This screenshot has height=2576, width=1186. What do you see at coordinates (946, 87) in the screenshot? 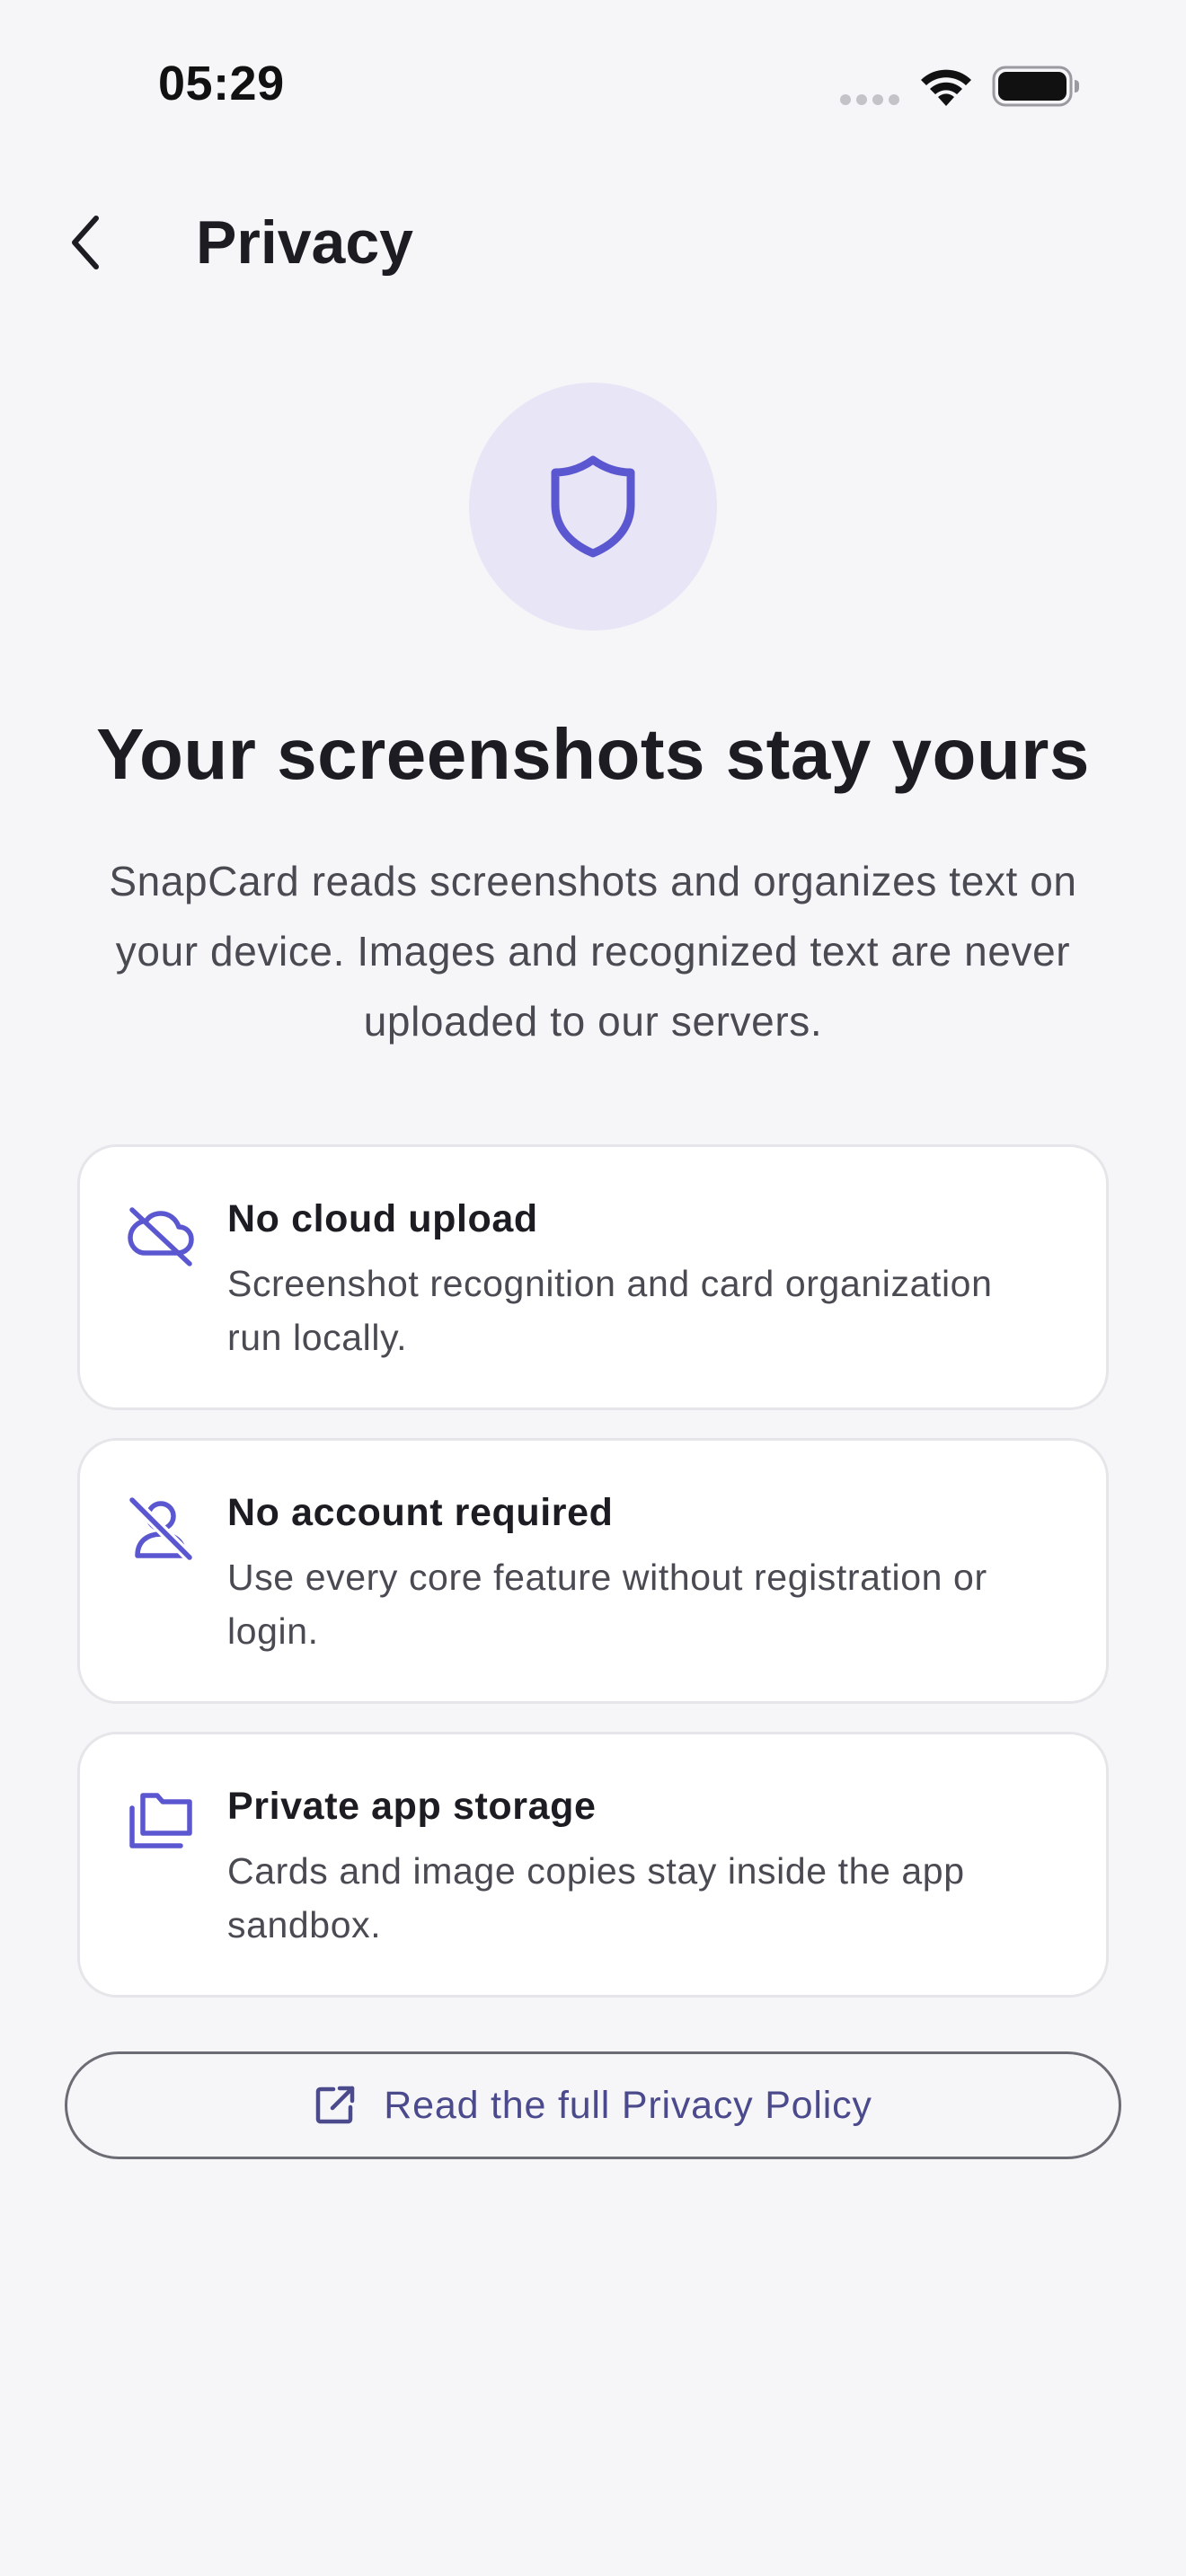
I see `wifi-icon` at bounding box center [946, 87].